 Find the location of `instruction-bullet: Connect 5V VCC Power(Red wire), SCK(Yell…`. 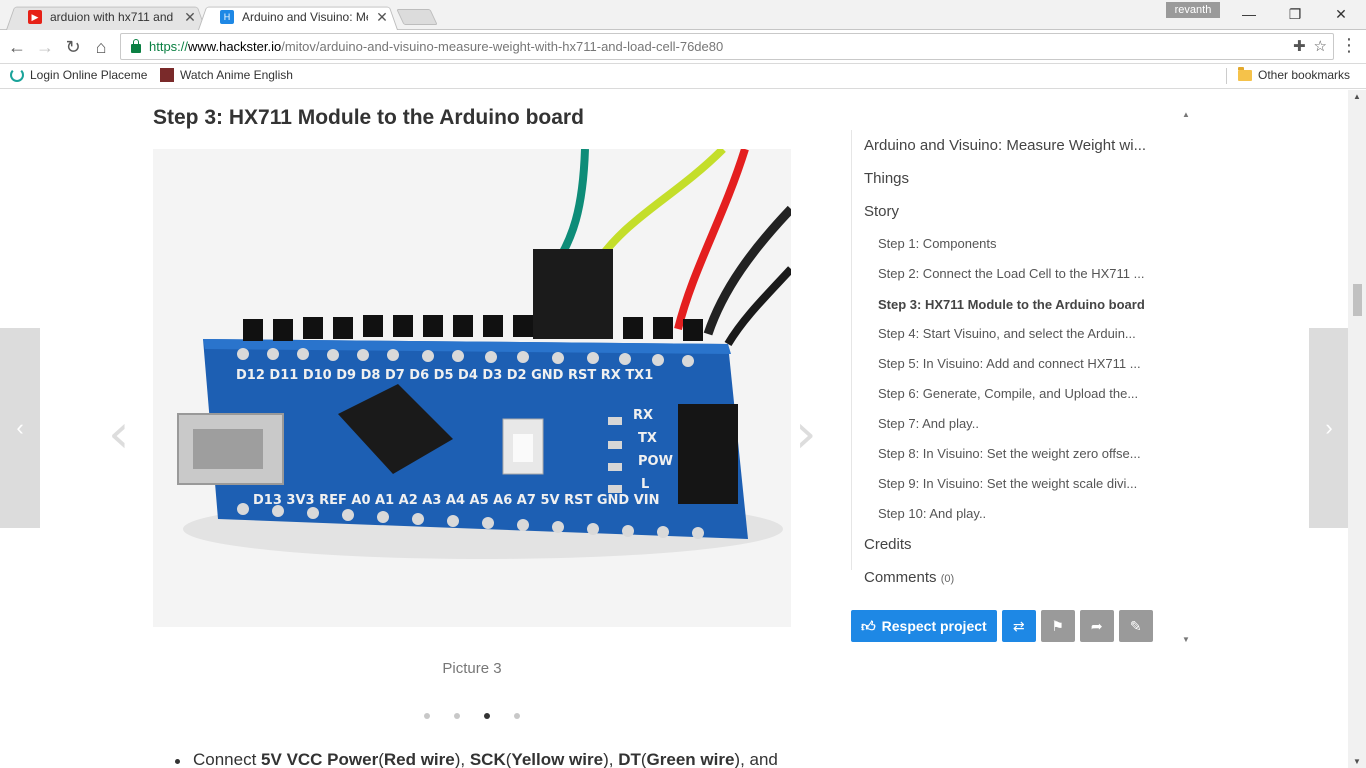

instruction-bullet: Connect 5V VCC Power(Red wire), SCK(Yell… is located at coordinates (476, 759).